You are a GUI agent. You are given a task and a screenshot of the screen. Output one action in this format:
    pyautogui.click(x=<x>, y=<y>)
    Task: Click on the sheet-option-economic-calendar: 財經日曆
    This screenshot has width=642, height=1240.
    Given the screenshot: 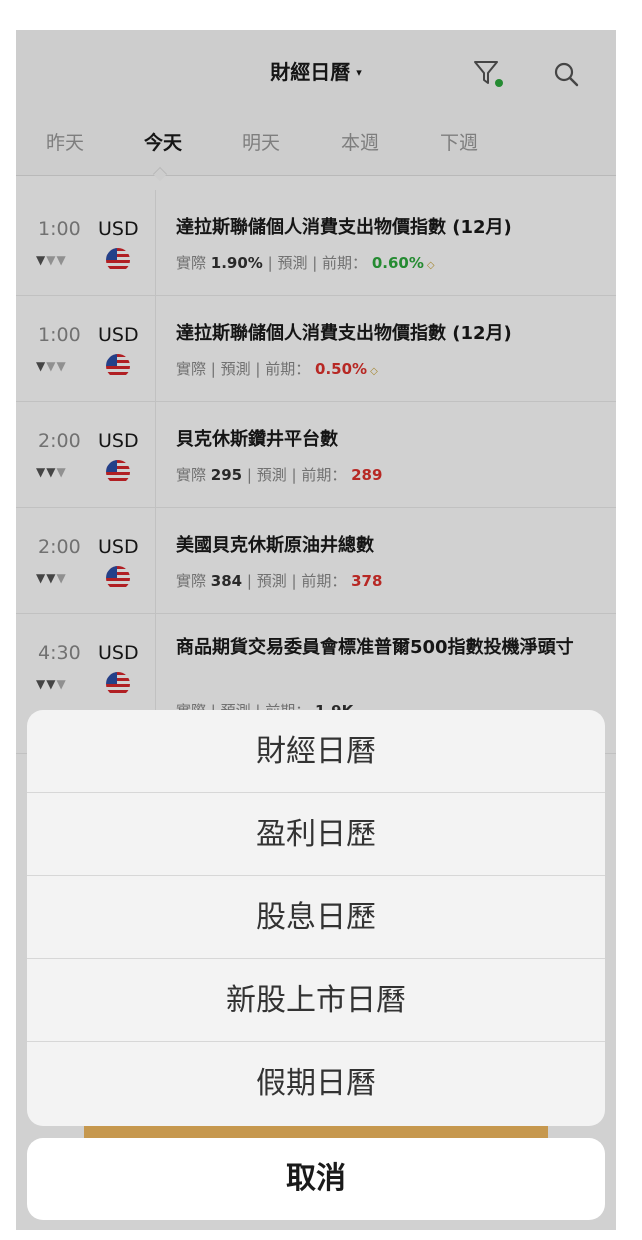 What is the action you would take?
    pyautogui.click(x=316, y=751)
    